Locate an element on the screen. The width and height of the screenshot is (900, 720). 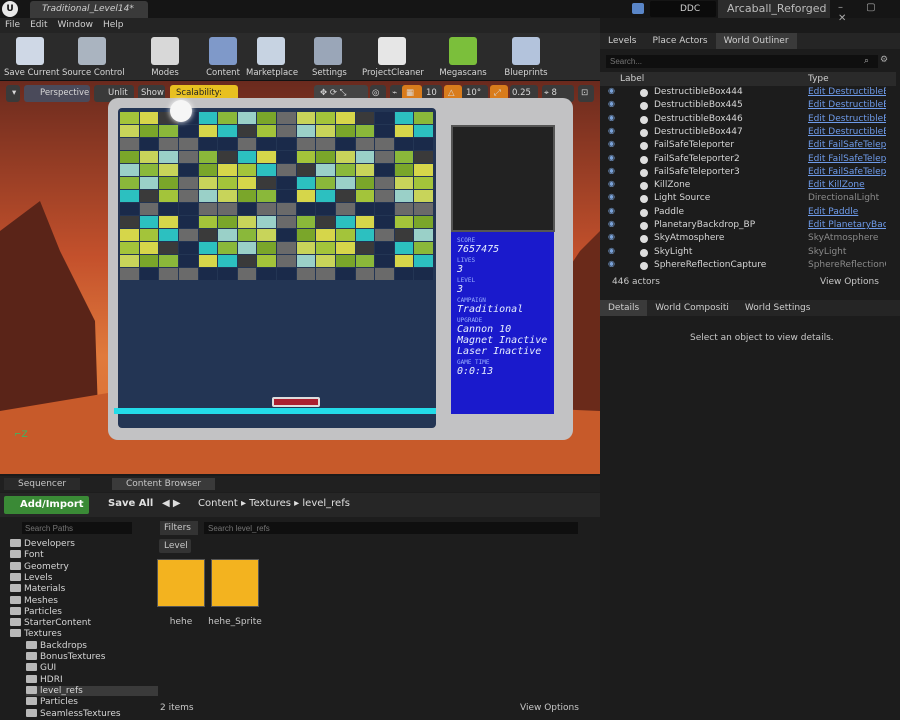
tree-folder-label: Materials is located at coordinates (45, 589).